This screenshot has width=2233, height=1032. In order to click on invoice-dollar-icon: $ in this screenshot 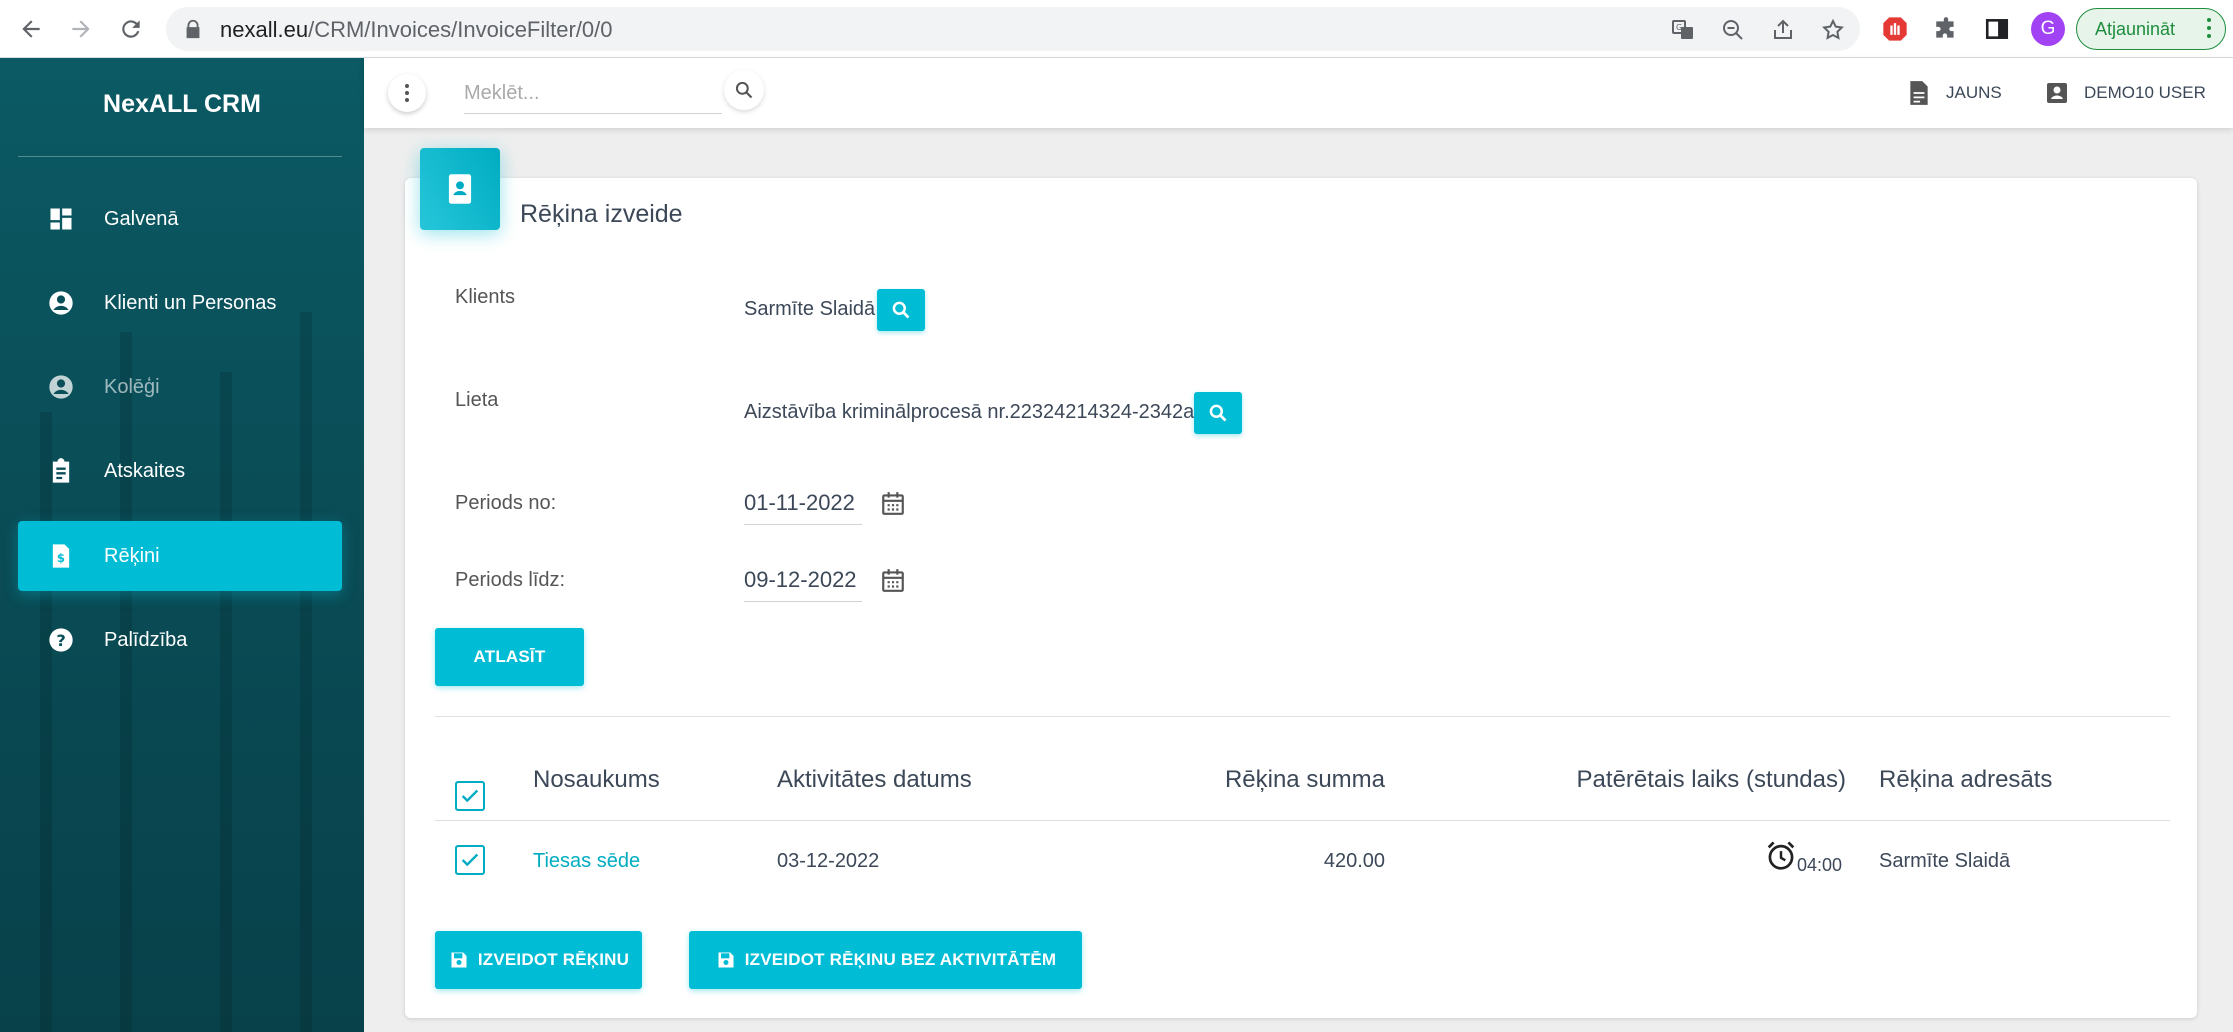, I will do `click(61, 556)`.